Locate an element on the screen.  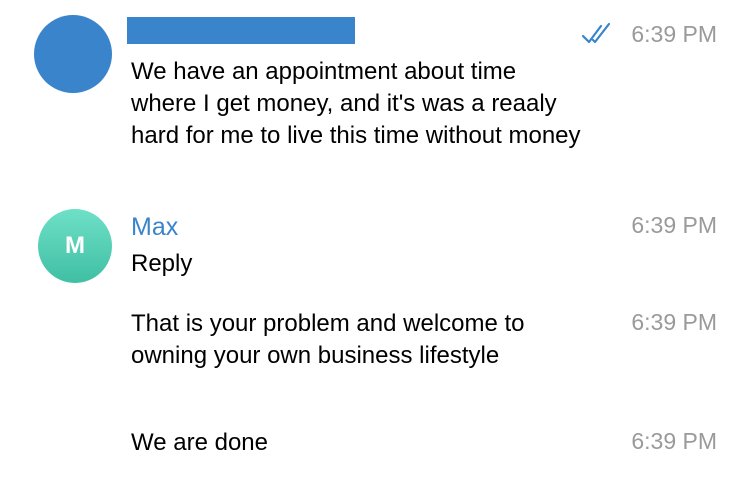
double-check-icon is located at coordinates (596, 33).